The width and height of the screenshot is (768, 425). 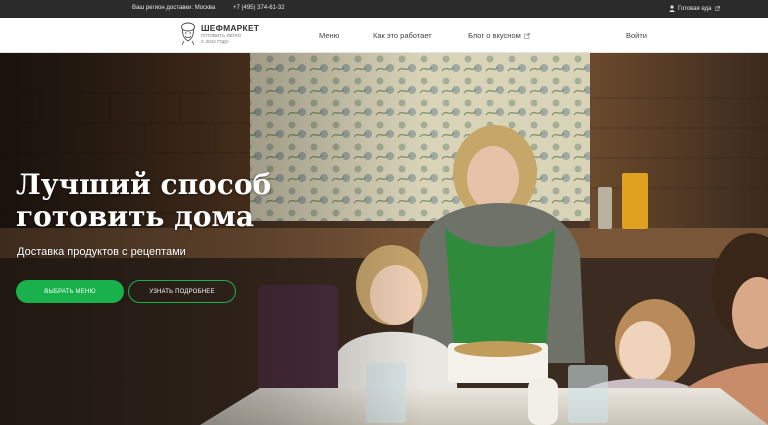 I want to click on hero-title-line-2: готовить дома, so click(x=135, y=216).